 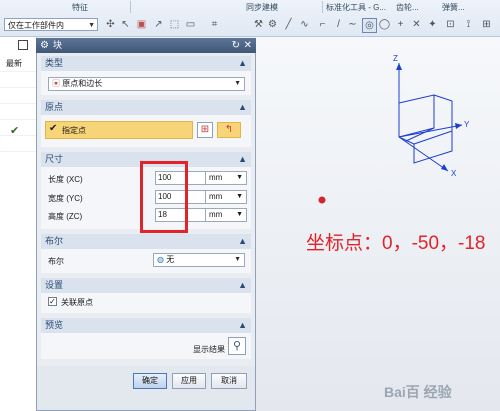 What do you see at coordinates (272, 24) in the screenshot?
I see `tool-icon: ⚙` at bounding box center [272, 24].